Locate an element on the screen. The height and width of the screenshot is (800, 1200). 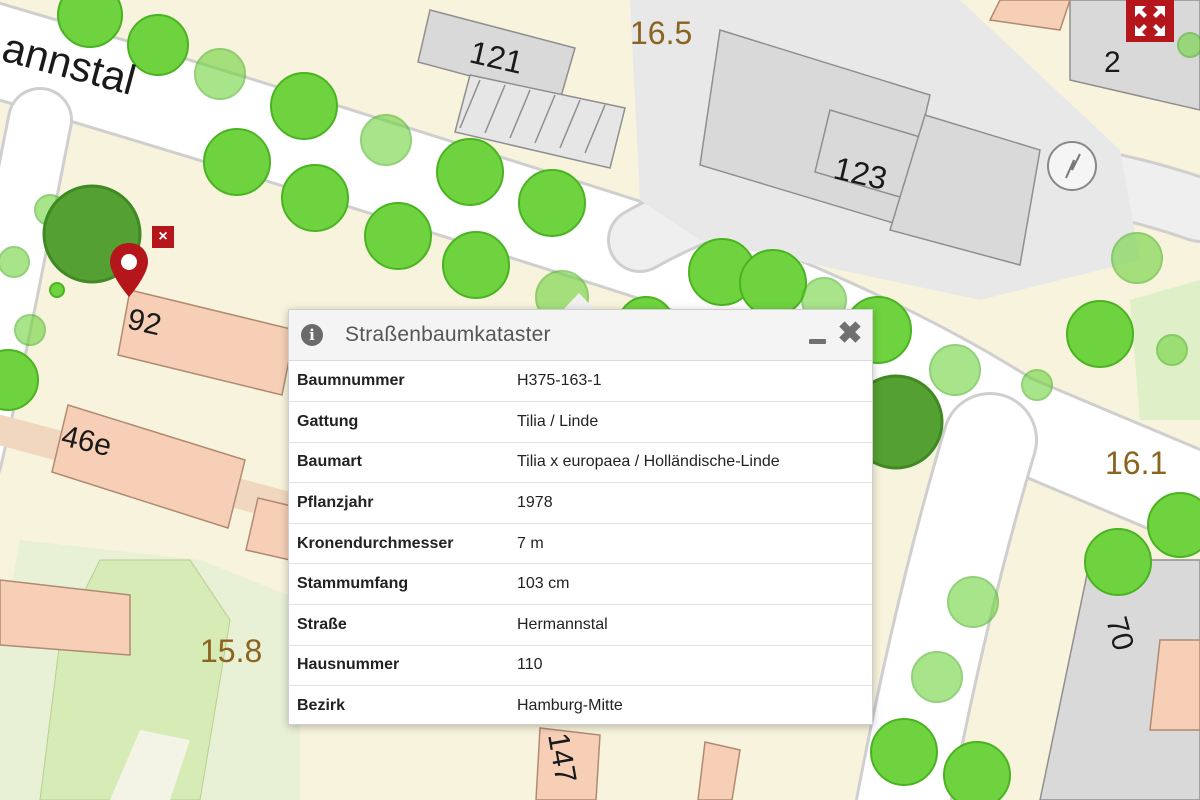
close-icon: ✖ is located at coordinates (850, 333).